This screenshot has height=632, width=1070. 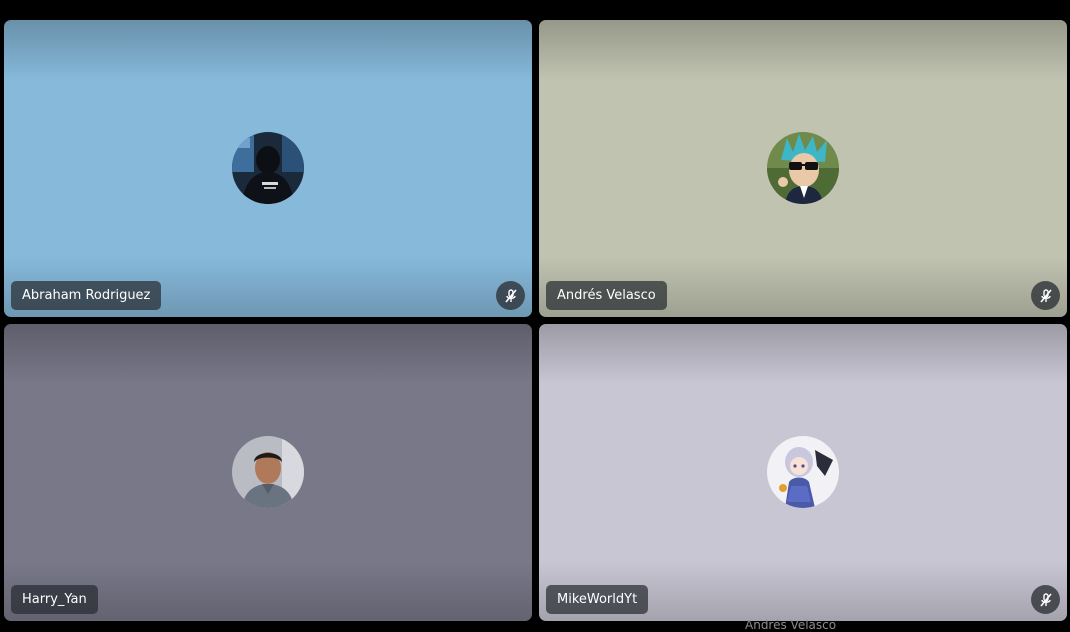 What do you see at coordinates (791, 625) in the screenshot?
I see `partial-caption: Andrés Velasco` at bounding box center [791, 625].